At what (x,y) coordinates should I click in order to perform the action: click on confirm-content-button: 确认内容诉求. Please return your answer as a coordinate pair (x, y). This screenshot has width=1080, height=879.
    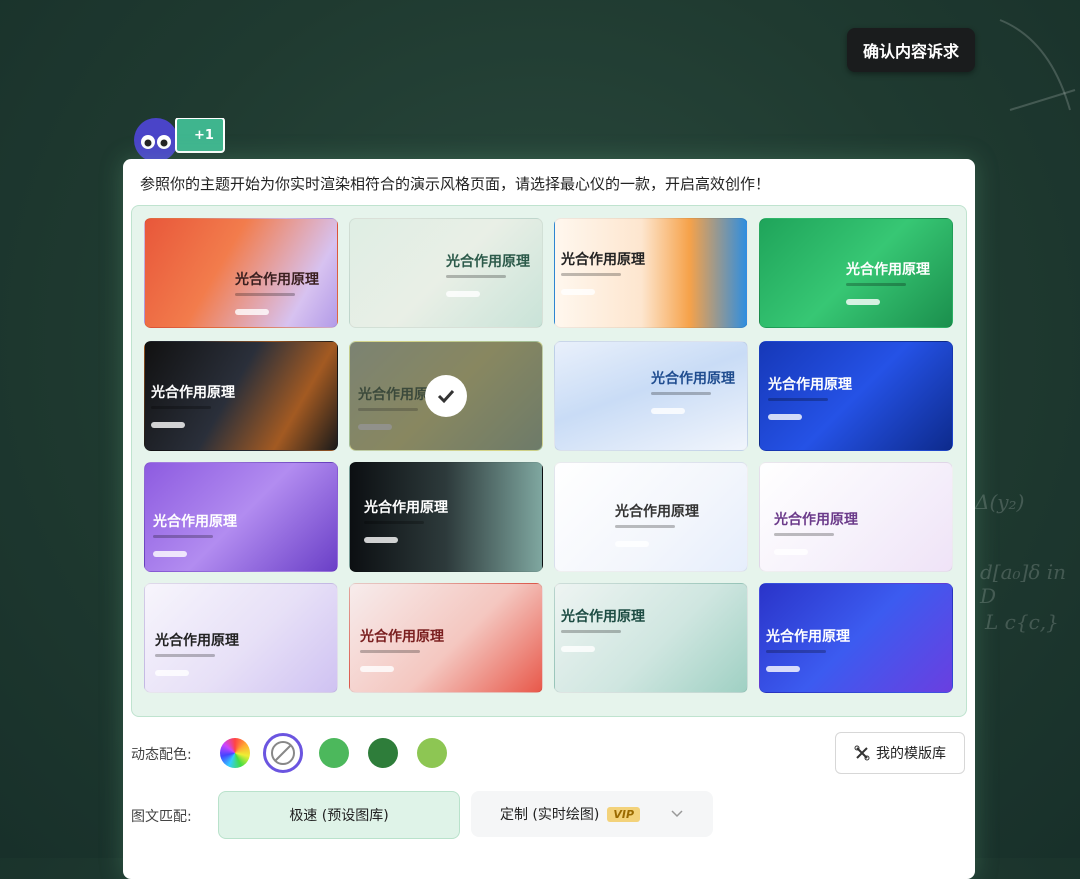
    Looking at the image, I should click on (911, 50).